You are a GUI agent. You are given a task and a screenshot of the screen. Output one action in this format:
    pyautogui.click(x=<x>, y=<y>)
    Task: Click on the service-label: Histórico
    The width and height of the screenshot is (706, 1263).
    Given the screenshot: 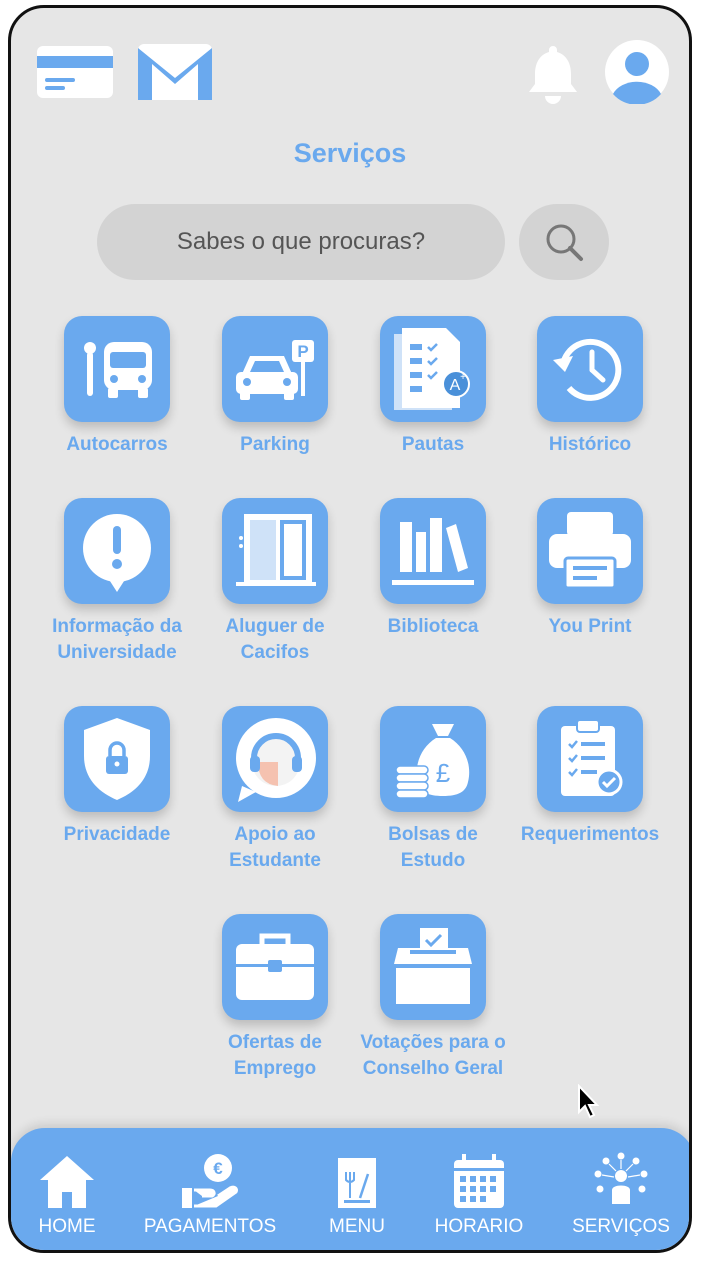 What is the action you would take?
    pyautogui.click(x=590, y=444)
    